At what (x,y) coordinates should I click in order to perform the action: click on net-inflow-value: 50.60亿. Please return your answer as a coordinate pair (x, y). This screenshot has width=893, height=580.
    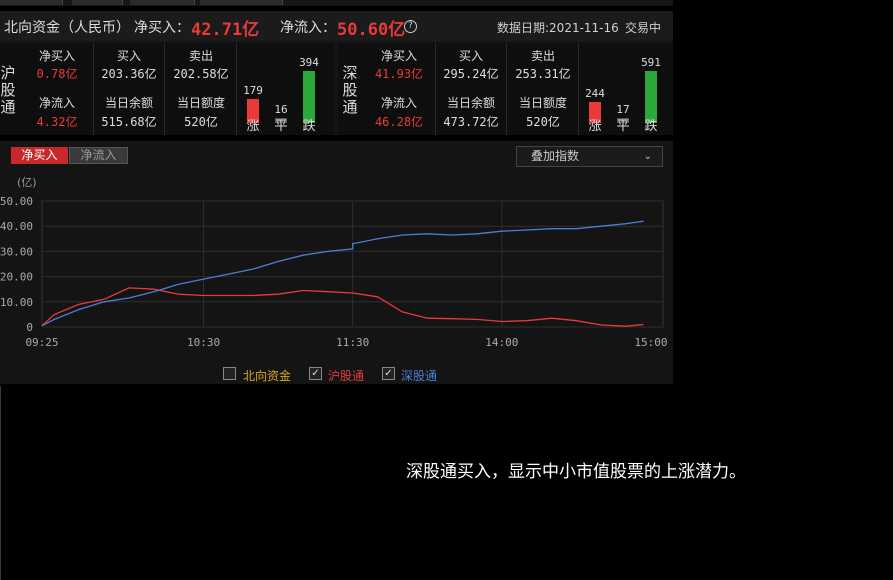
    Looking at the image, I should click on (371, 30).